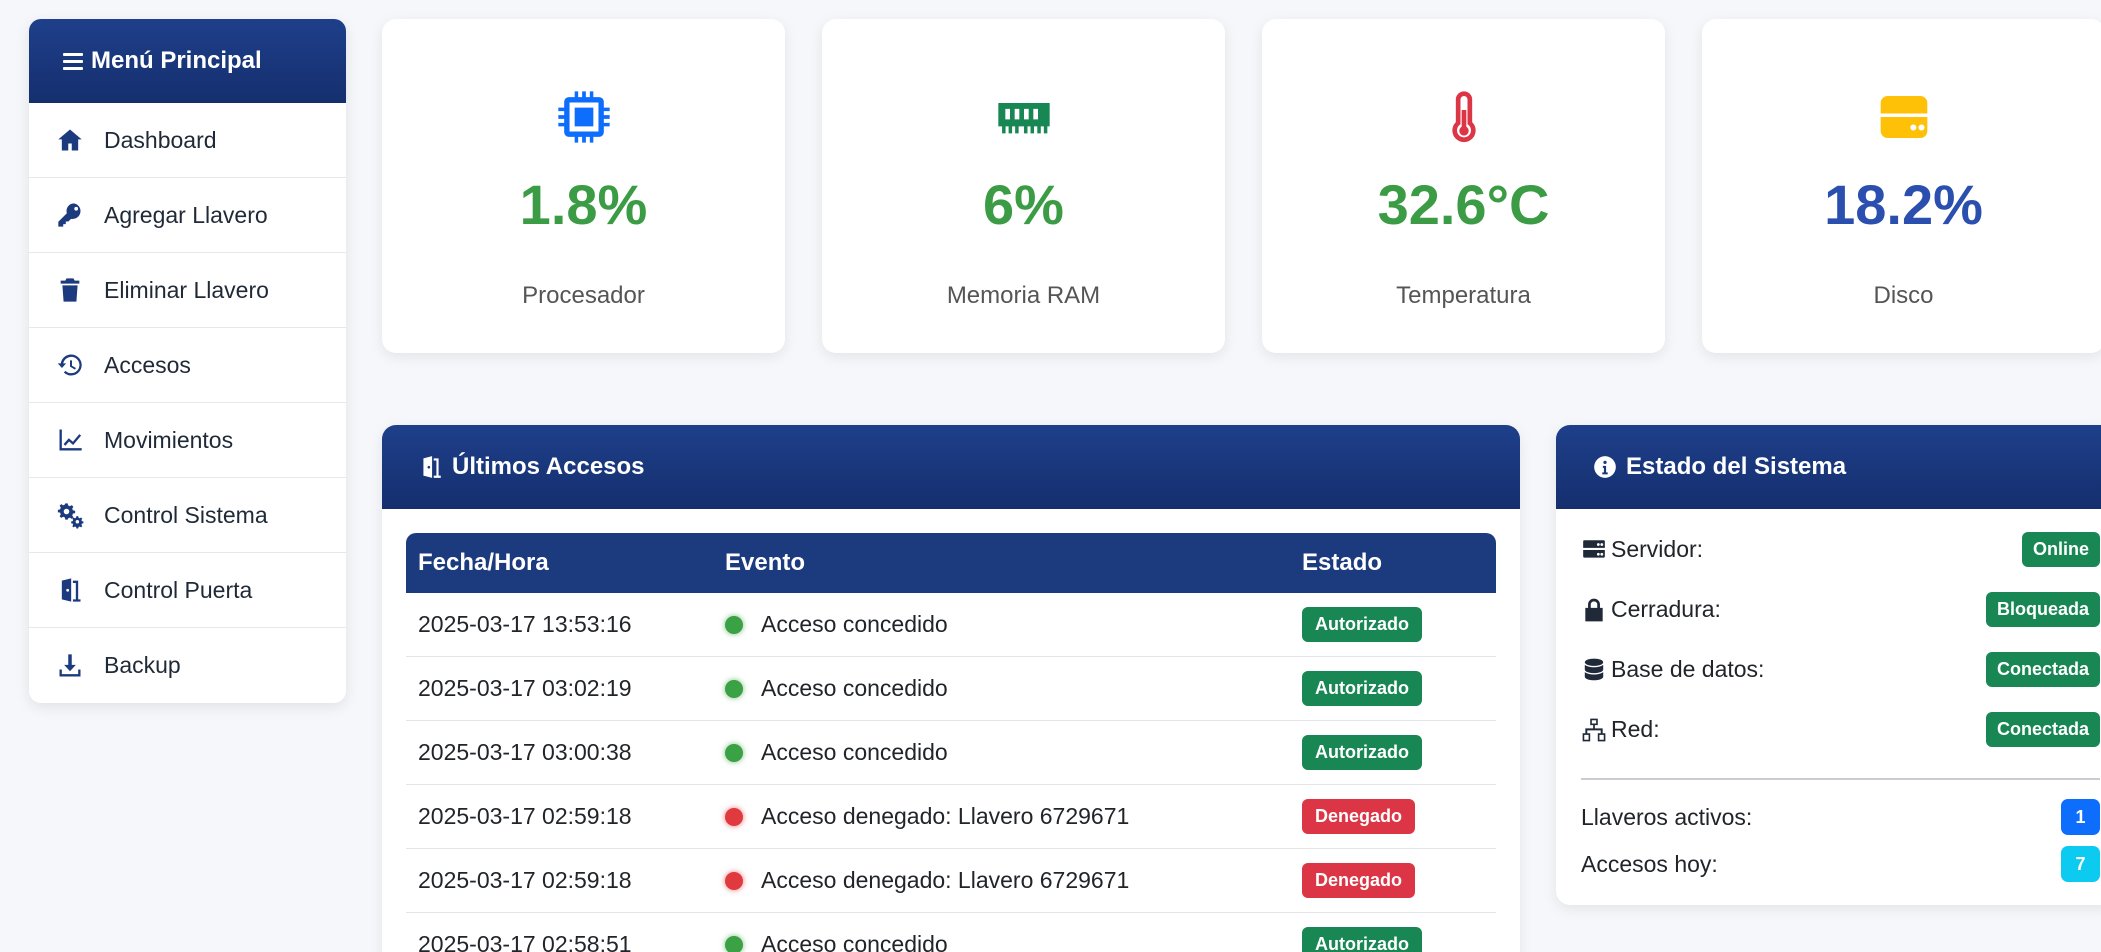  What do you see at coordinates (1635, 729) in the screenshot?
I see `system-label: Red:` at bounding box center [1635, 729].